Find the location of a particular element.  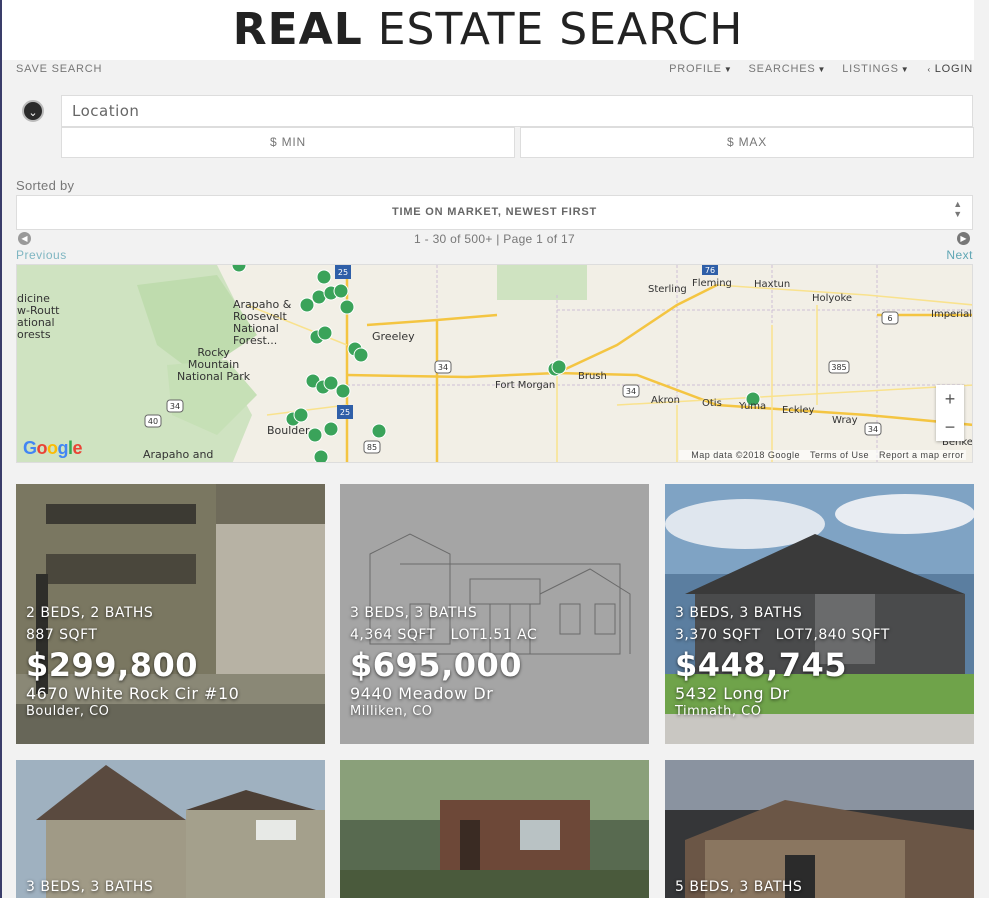

sqft: 887 SQFT is located at coordinates (62, 635).